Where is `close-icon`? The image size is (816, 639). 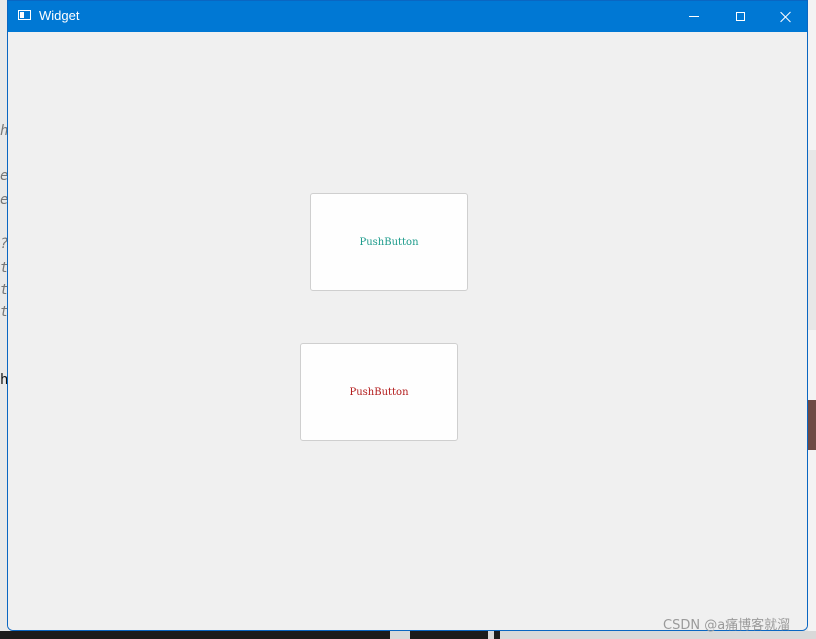 close-icon is located at coordinates (786, 17).